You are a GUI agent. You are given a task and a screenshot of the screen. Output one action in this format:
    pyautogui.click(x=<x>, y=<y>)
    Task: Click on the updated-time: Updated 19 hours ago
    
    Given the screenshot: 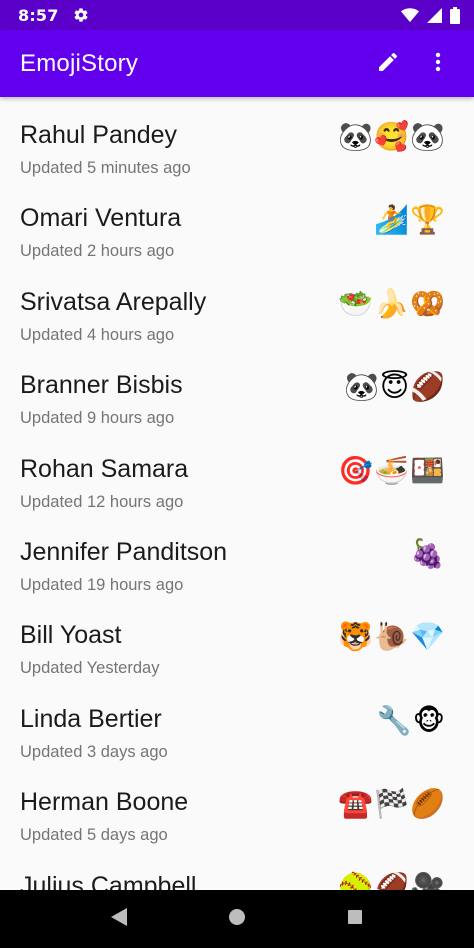 What is the action you would take?
    pyautogui.click(x=102, y=584)
    